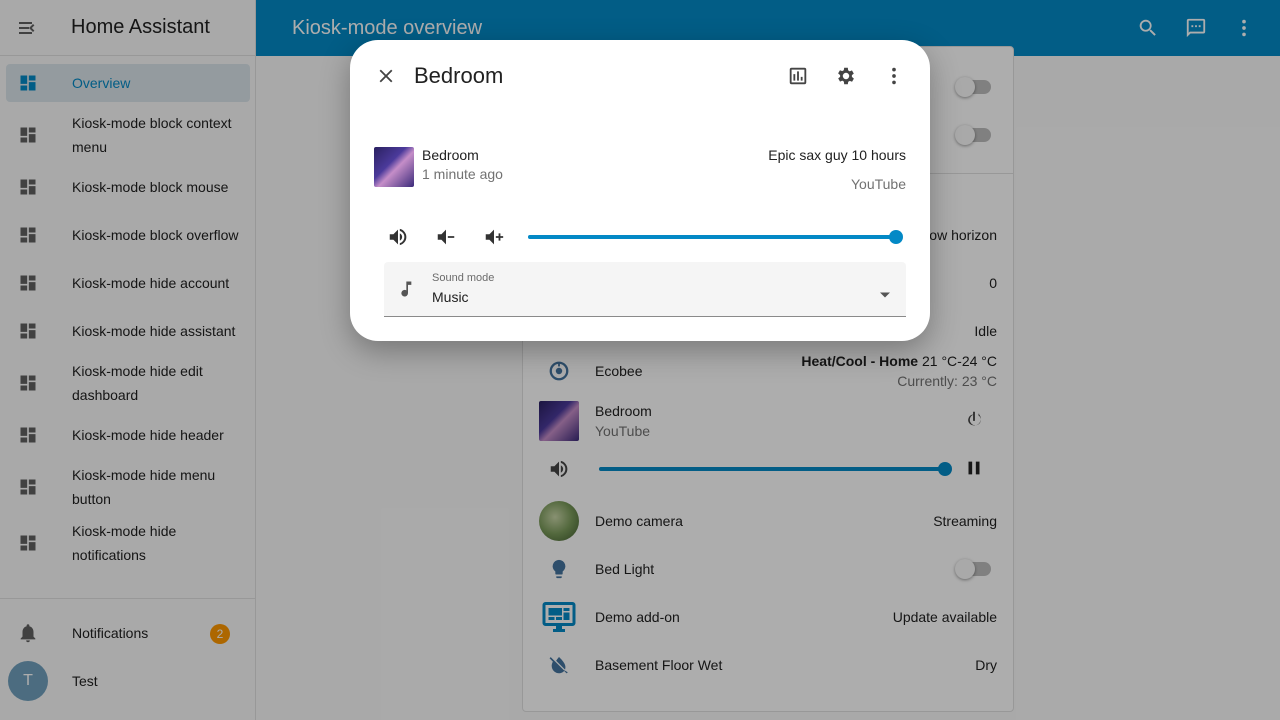 This screenshot has height=720, width=1280. What do you see at coordinates (459, 75) in the screenshot?
I see `dialog-title: Bedroom` at bounding box center [459, 75].